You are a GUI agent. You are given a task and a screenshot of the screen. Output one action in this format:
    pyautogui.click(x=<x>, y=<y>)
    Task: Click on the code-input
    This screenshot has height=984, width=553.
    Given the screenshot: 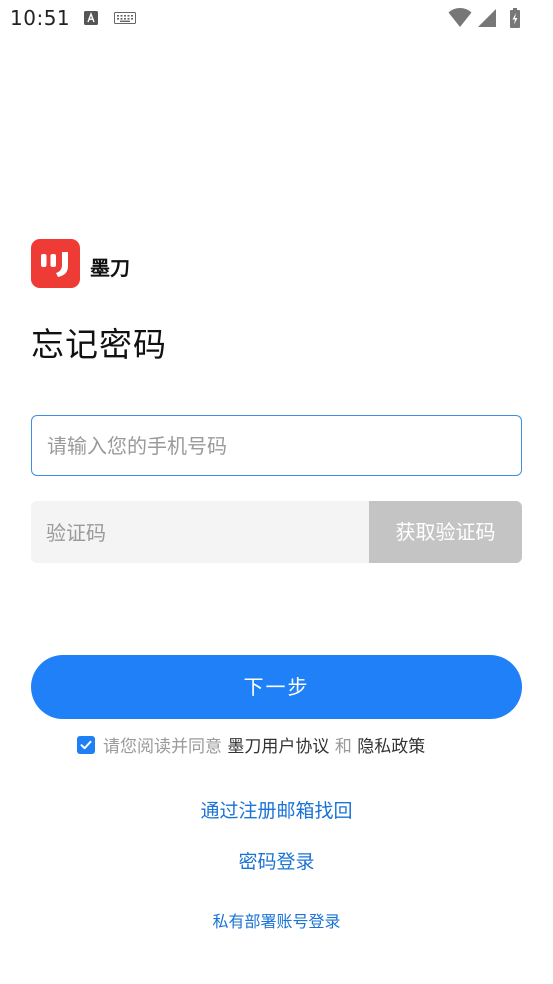 What is the action you would take?
    pyautogui.click(x=201, y=533)
    